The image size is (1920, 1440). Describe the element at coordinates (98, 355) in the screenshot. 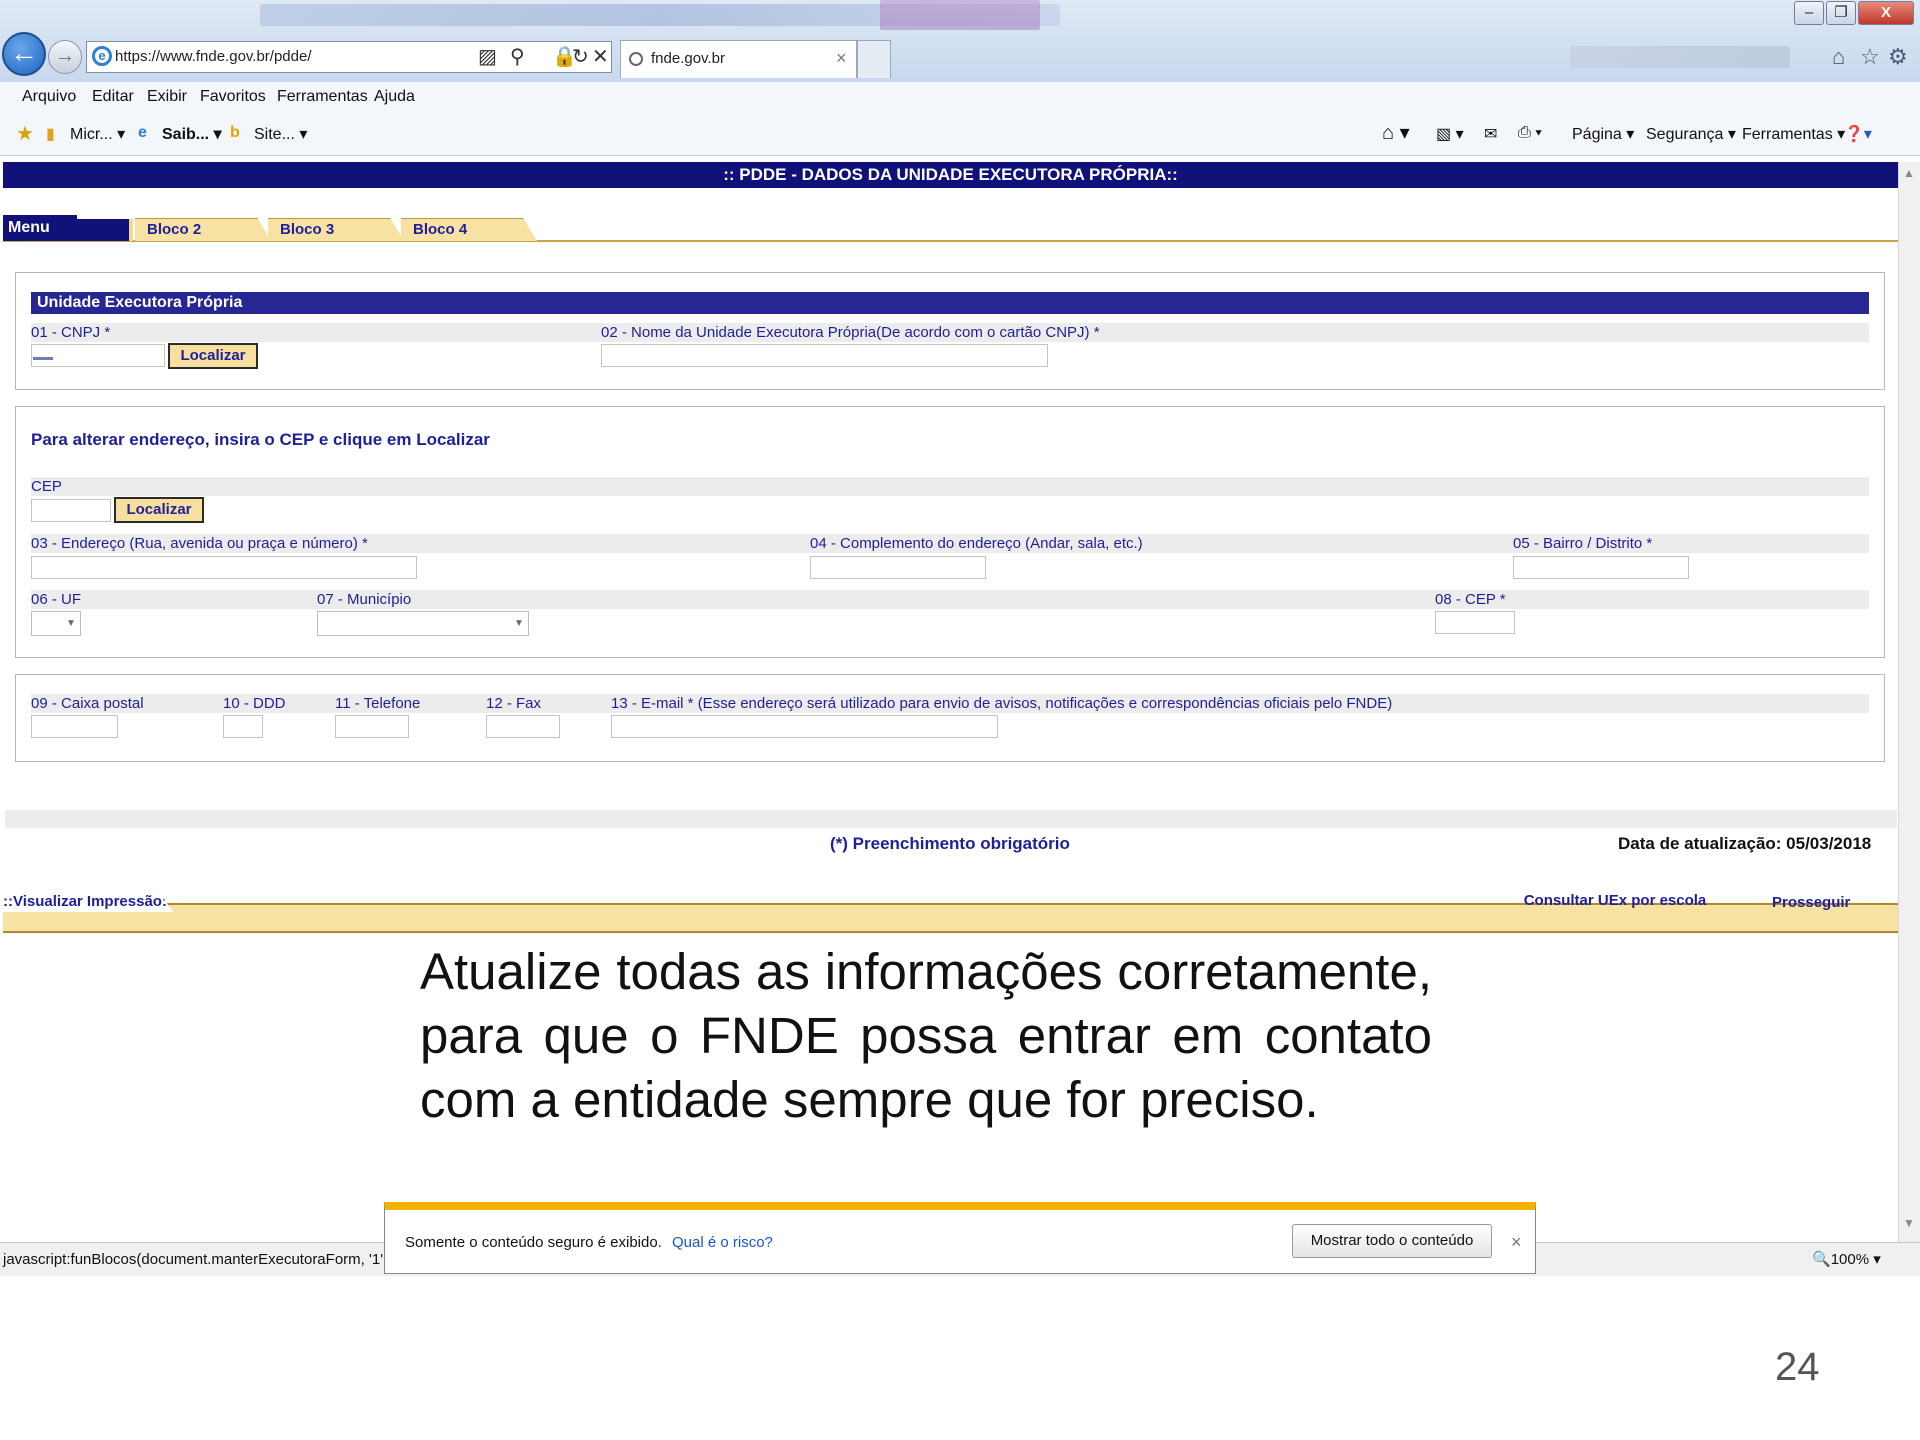

I see `cnpj-input` at that location.